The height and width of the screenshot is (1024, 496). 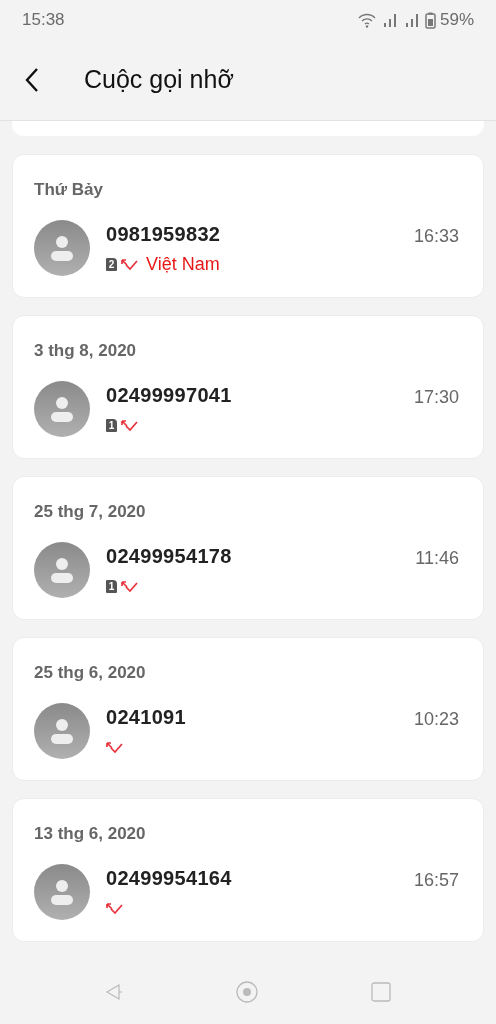 What do you see at coordinates (456, 20) in the screenshot?
I see `battery-percent: 59%` at bounding box center [456, 20].